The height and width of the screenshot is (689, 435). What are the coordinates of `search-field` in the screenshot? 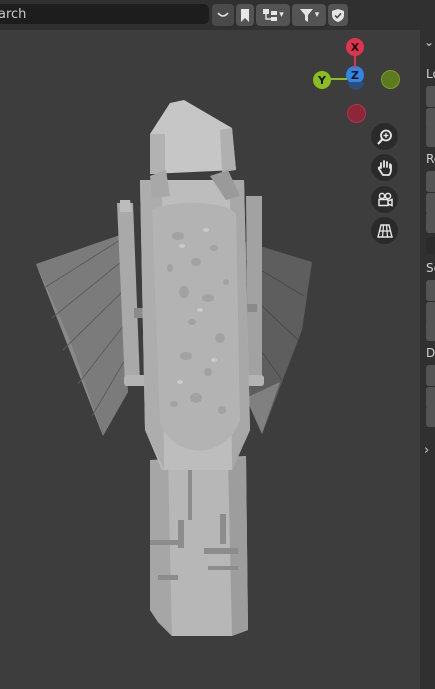 It's located at (104, 14).